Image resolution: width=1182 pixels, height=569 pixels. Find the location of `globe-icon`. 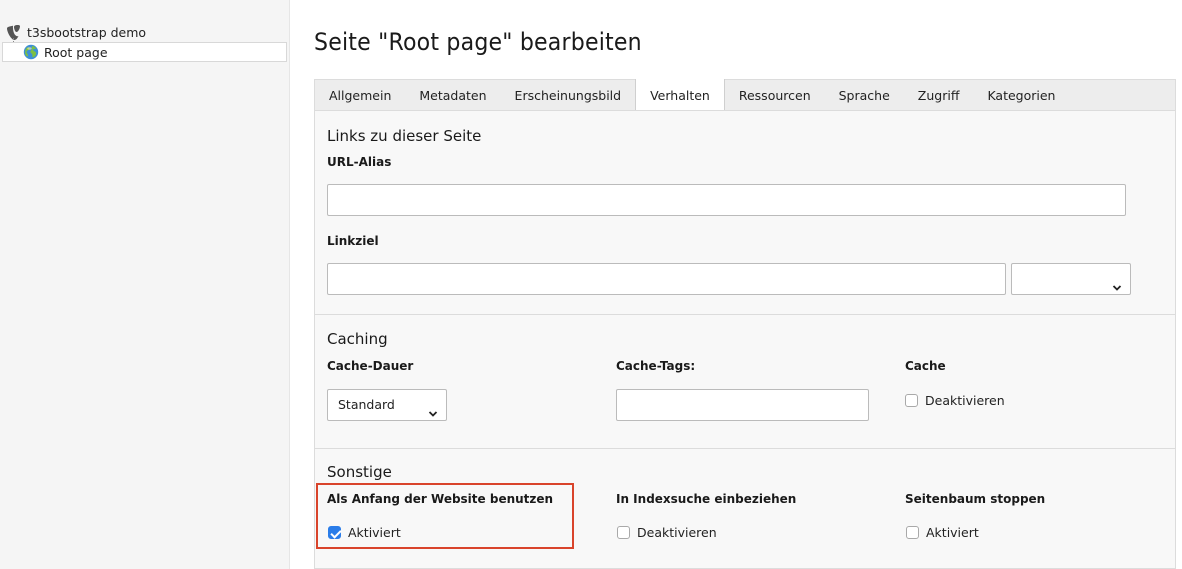

globe-icon is located at coordinates (31, 52).